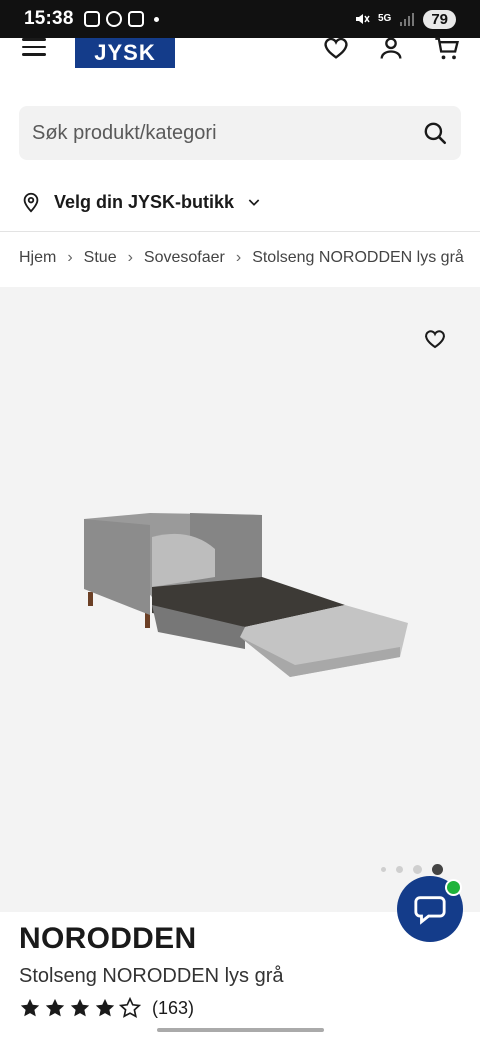  What do you see at coordinates (100, 258) in the screenshot?
I see `breadcrumb-item-stue: Stue` at bounding box center [100, 258].